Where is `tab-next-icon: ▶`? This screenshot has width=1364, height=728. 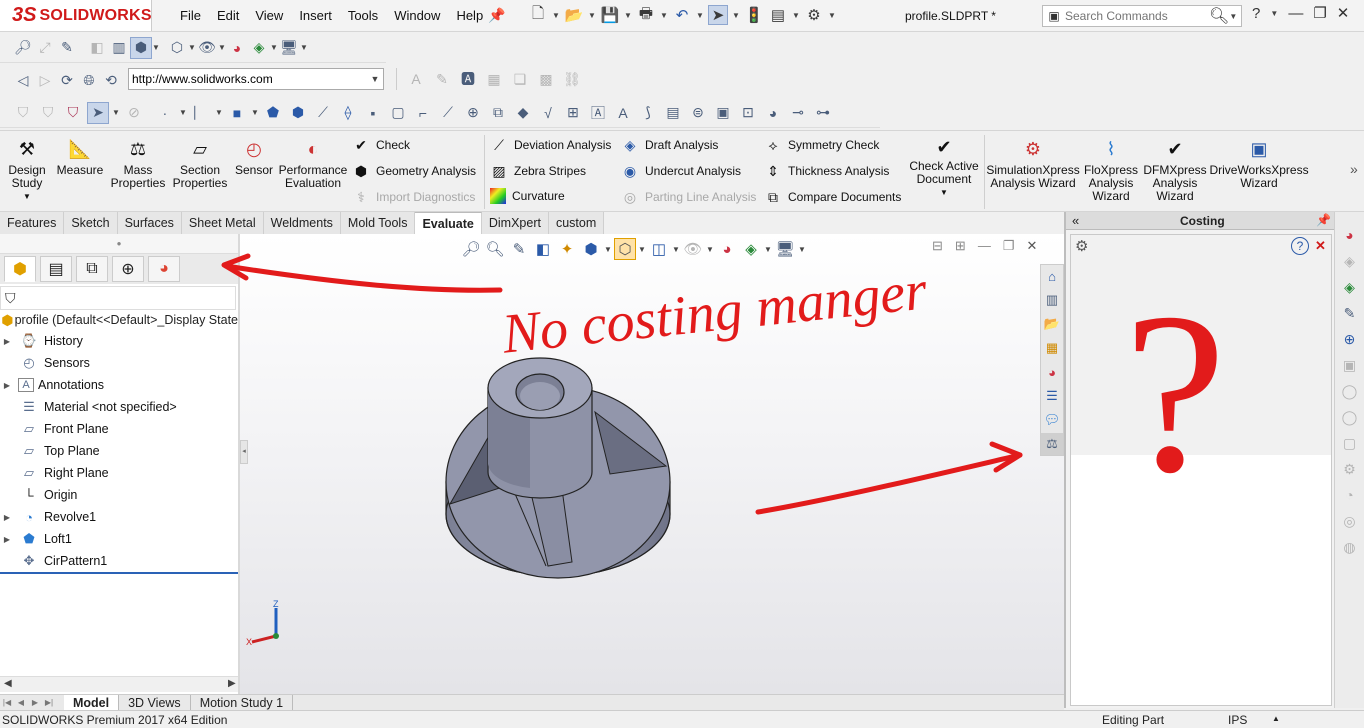
tab-next-icon: ▶ is located at coordinates (35, 702).